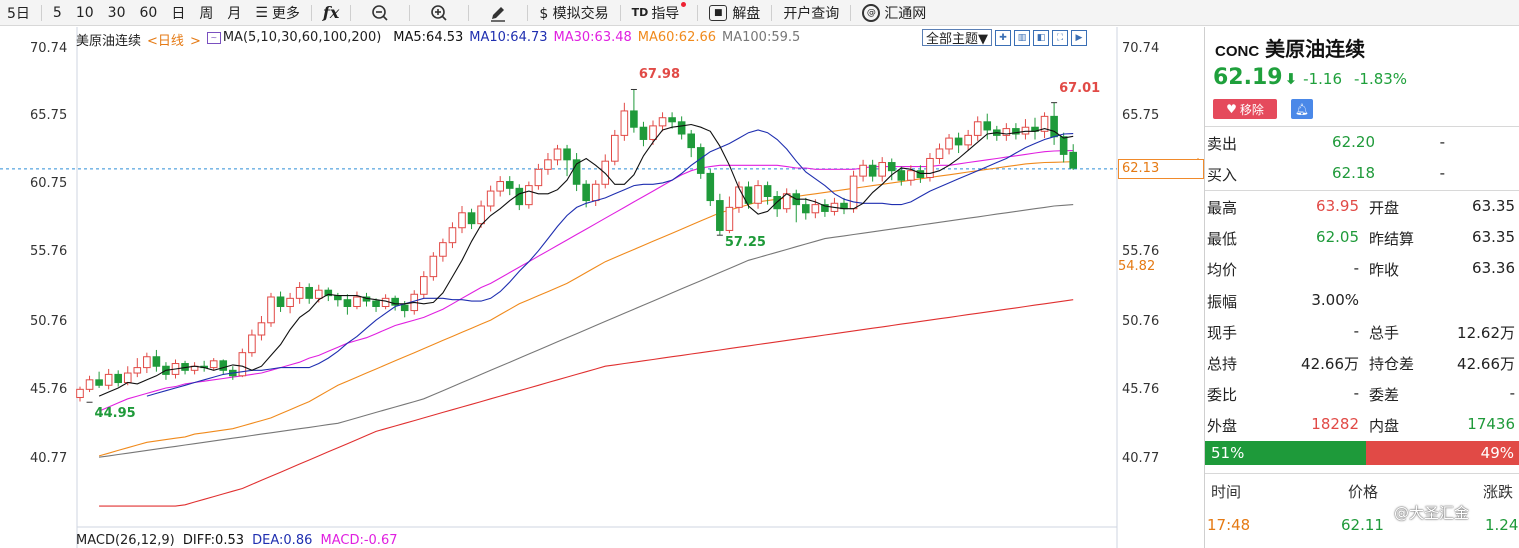 This screenshot has height=548, width=1519. What do you see at coordinates (206, 13) in the screenshot?
I see `period-week: 周` at bounding box center [206, 13].